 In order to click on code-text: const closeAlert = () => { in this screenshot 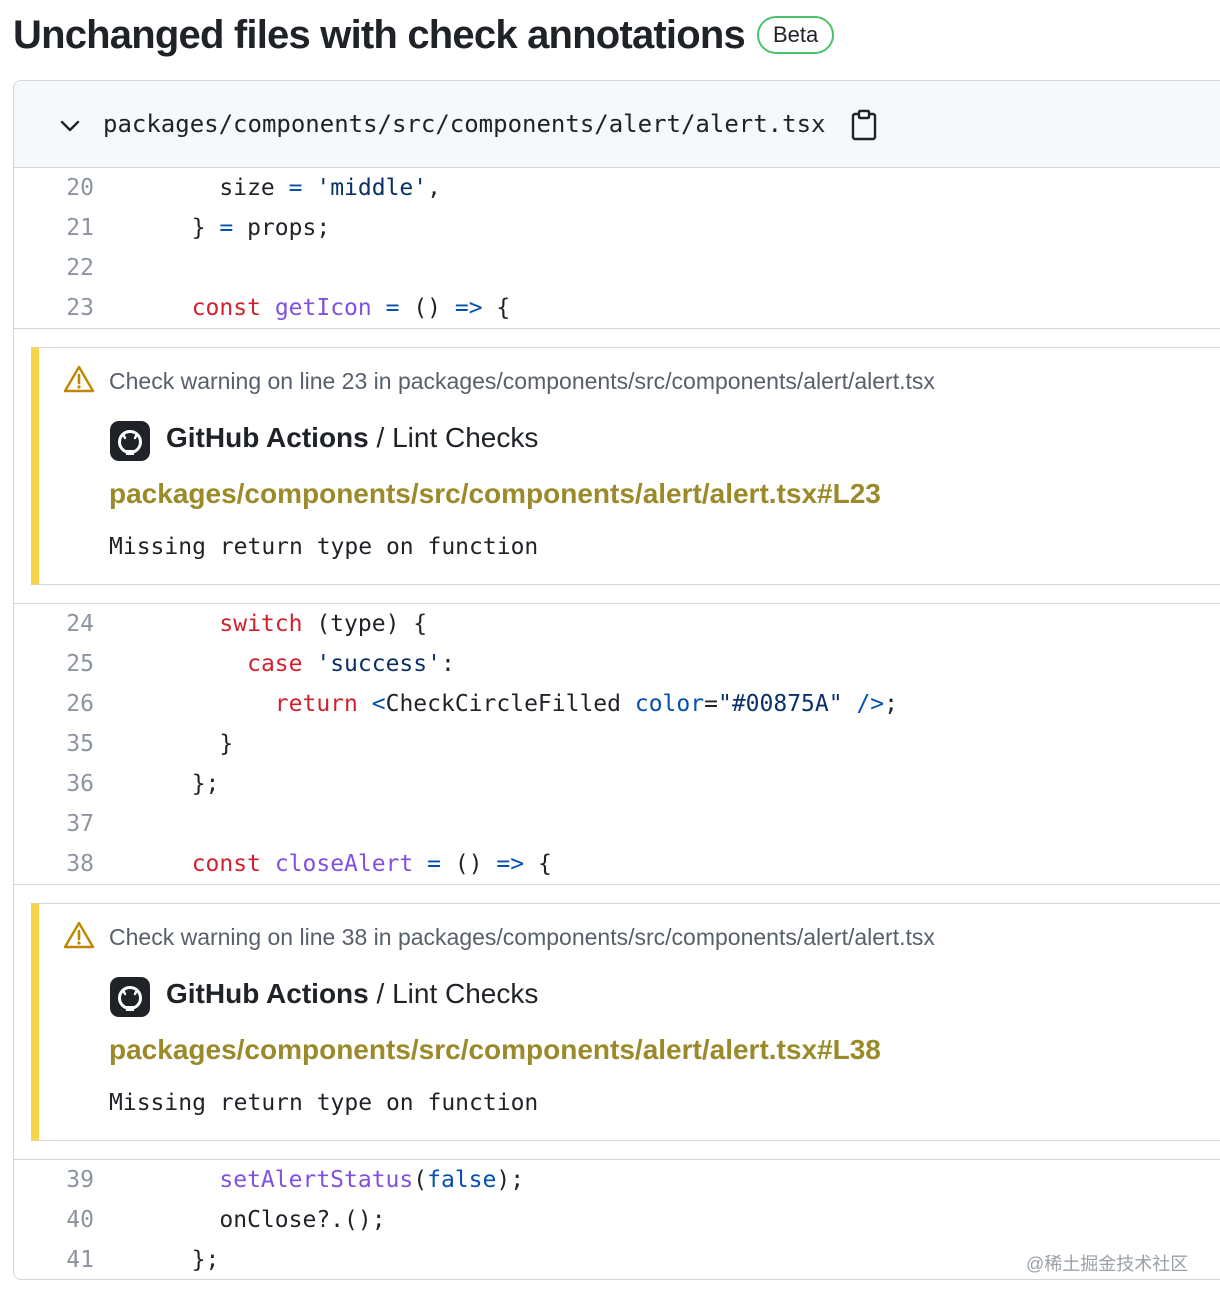, I will do `click(358, 864)`.